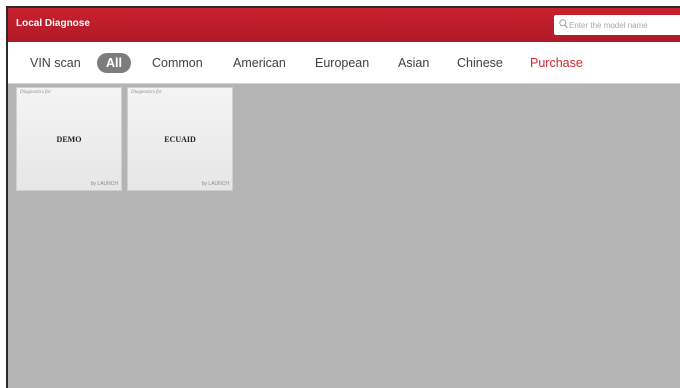 This screenshot has width=680, height=388. What do you see at coordinates (55, 63) in the screenshot?
I see `tab-vin-scan: VIN scan` at bounding box center [55, 63].